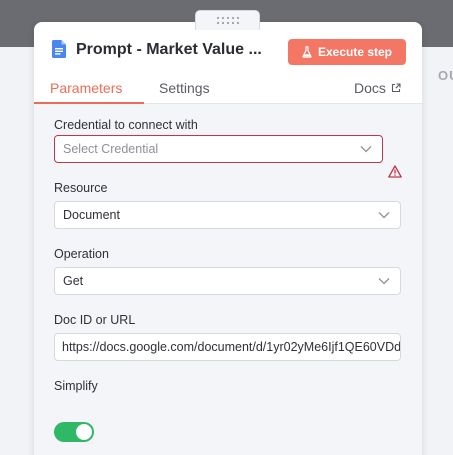  I want to click on external-link-icon, so click(396, 88).